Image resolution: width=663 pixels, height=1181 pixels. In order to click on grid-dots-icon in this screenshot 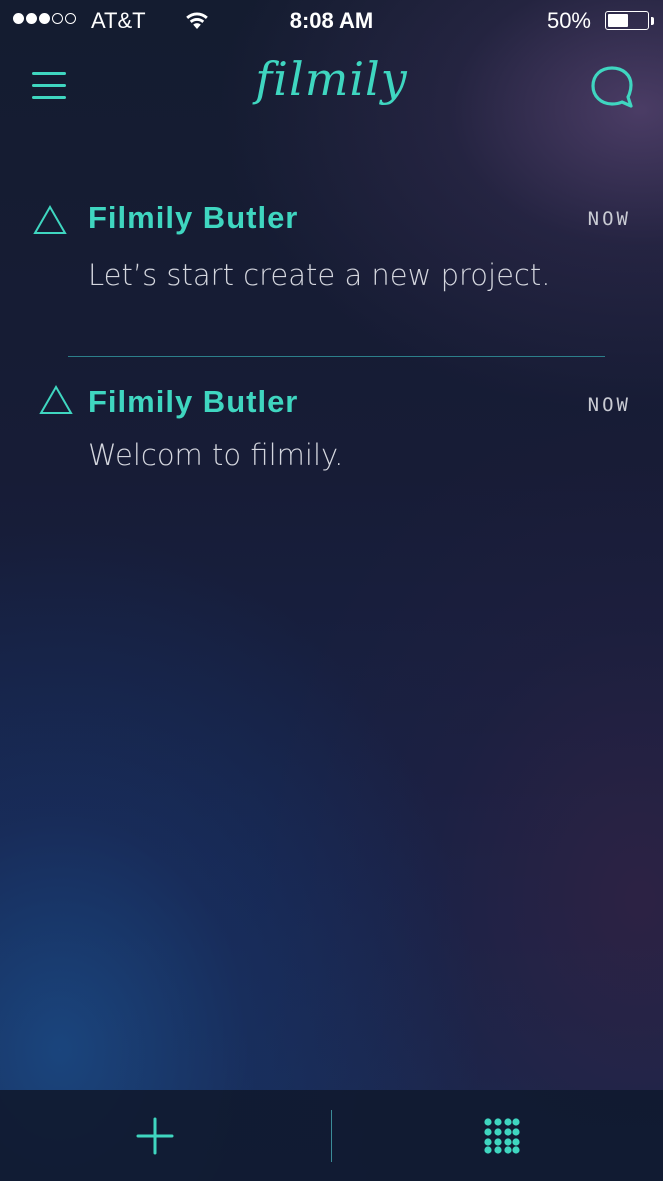, I will do `click(502, 1136)`.